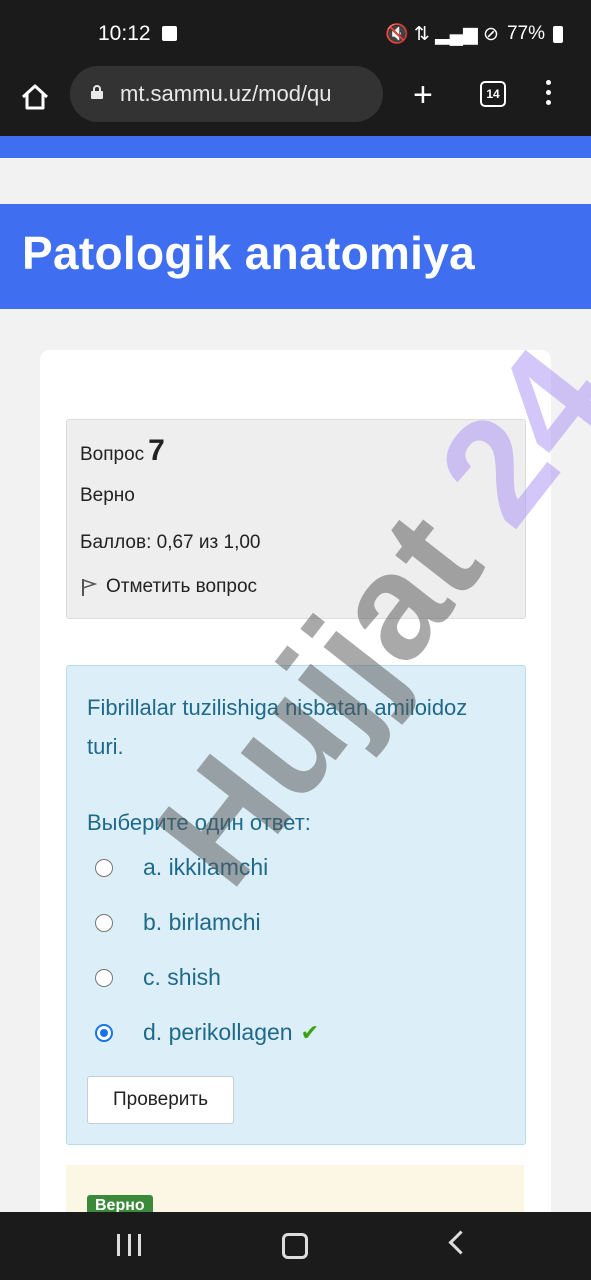 Image resolution: width=591 pixels, height=1280 pixels. Describe the element at coordinates (160, 1100) in the screenshot. I see `check-button: Проверить` at that location.